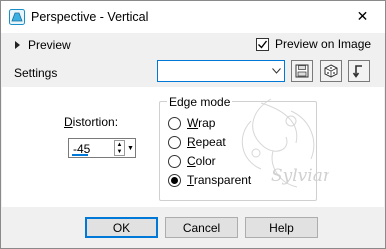 This screenshot has width=386, height=249. I want to click on help-button: Help, so click(281, 227).